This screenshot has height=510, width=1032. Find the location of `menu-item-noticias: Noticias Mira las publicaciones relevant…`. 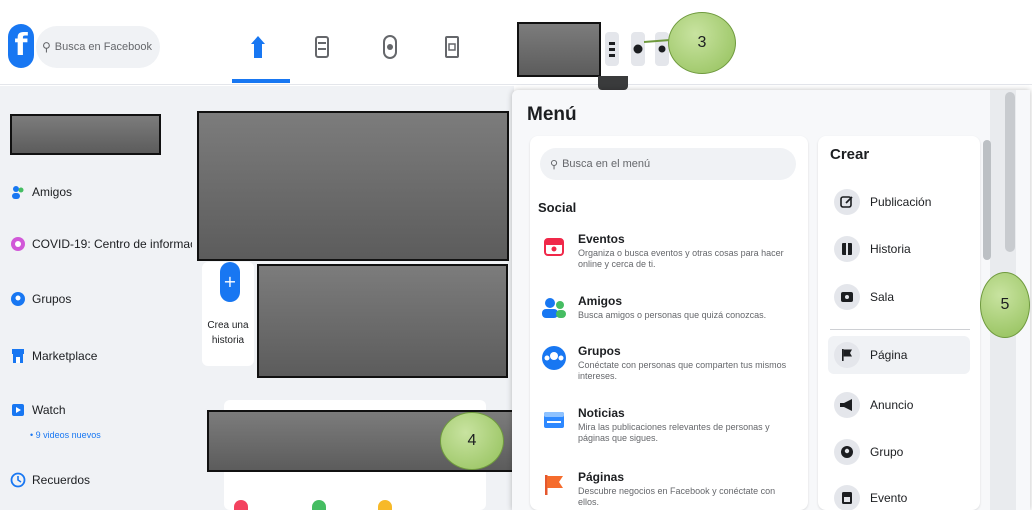

menu-item-noticias: Noticias Mira las publicaciones relevant… is located at coordinates (670, 425).